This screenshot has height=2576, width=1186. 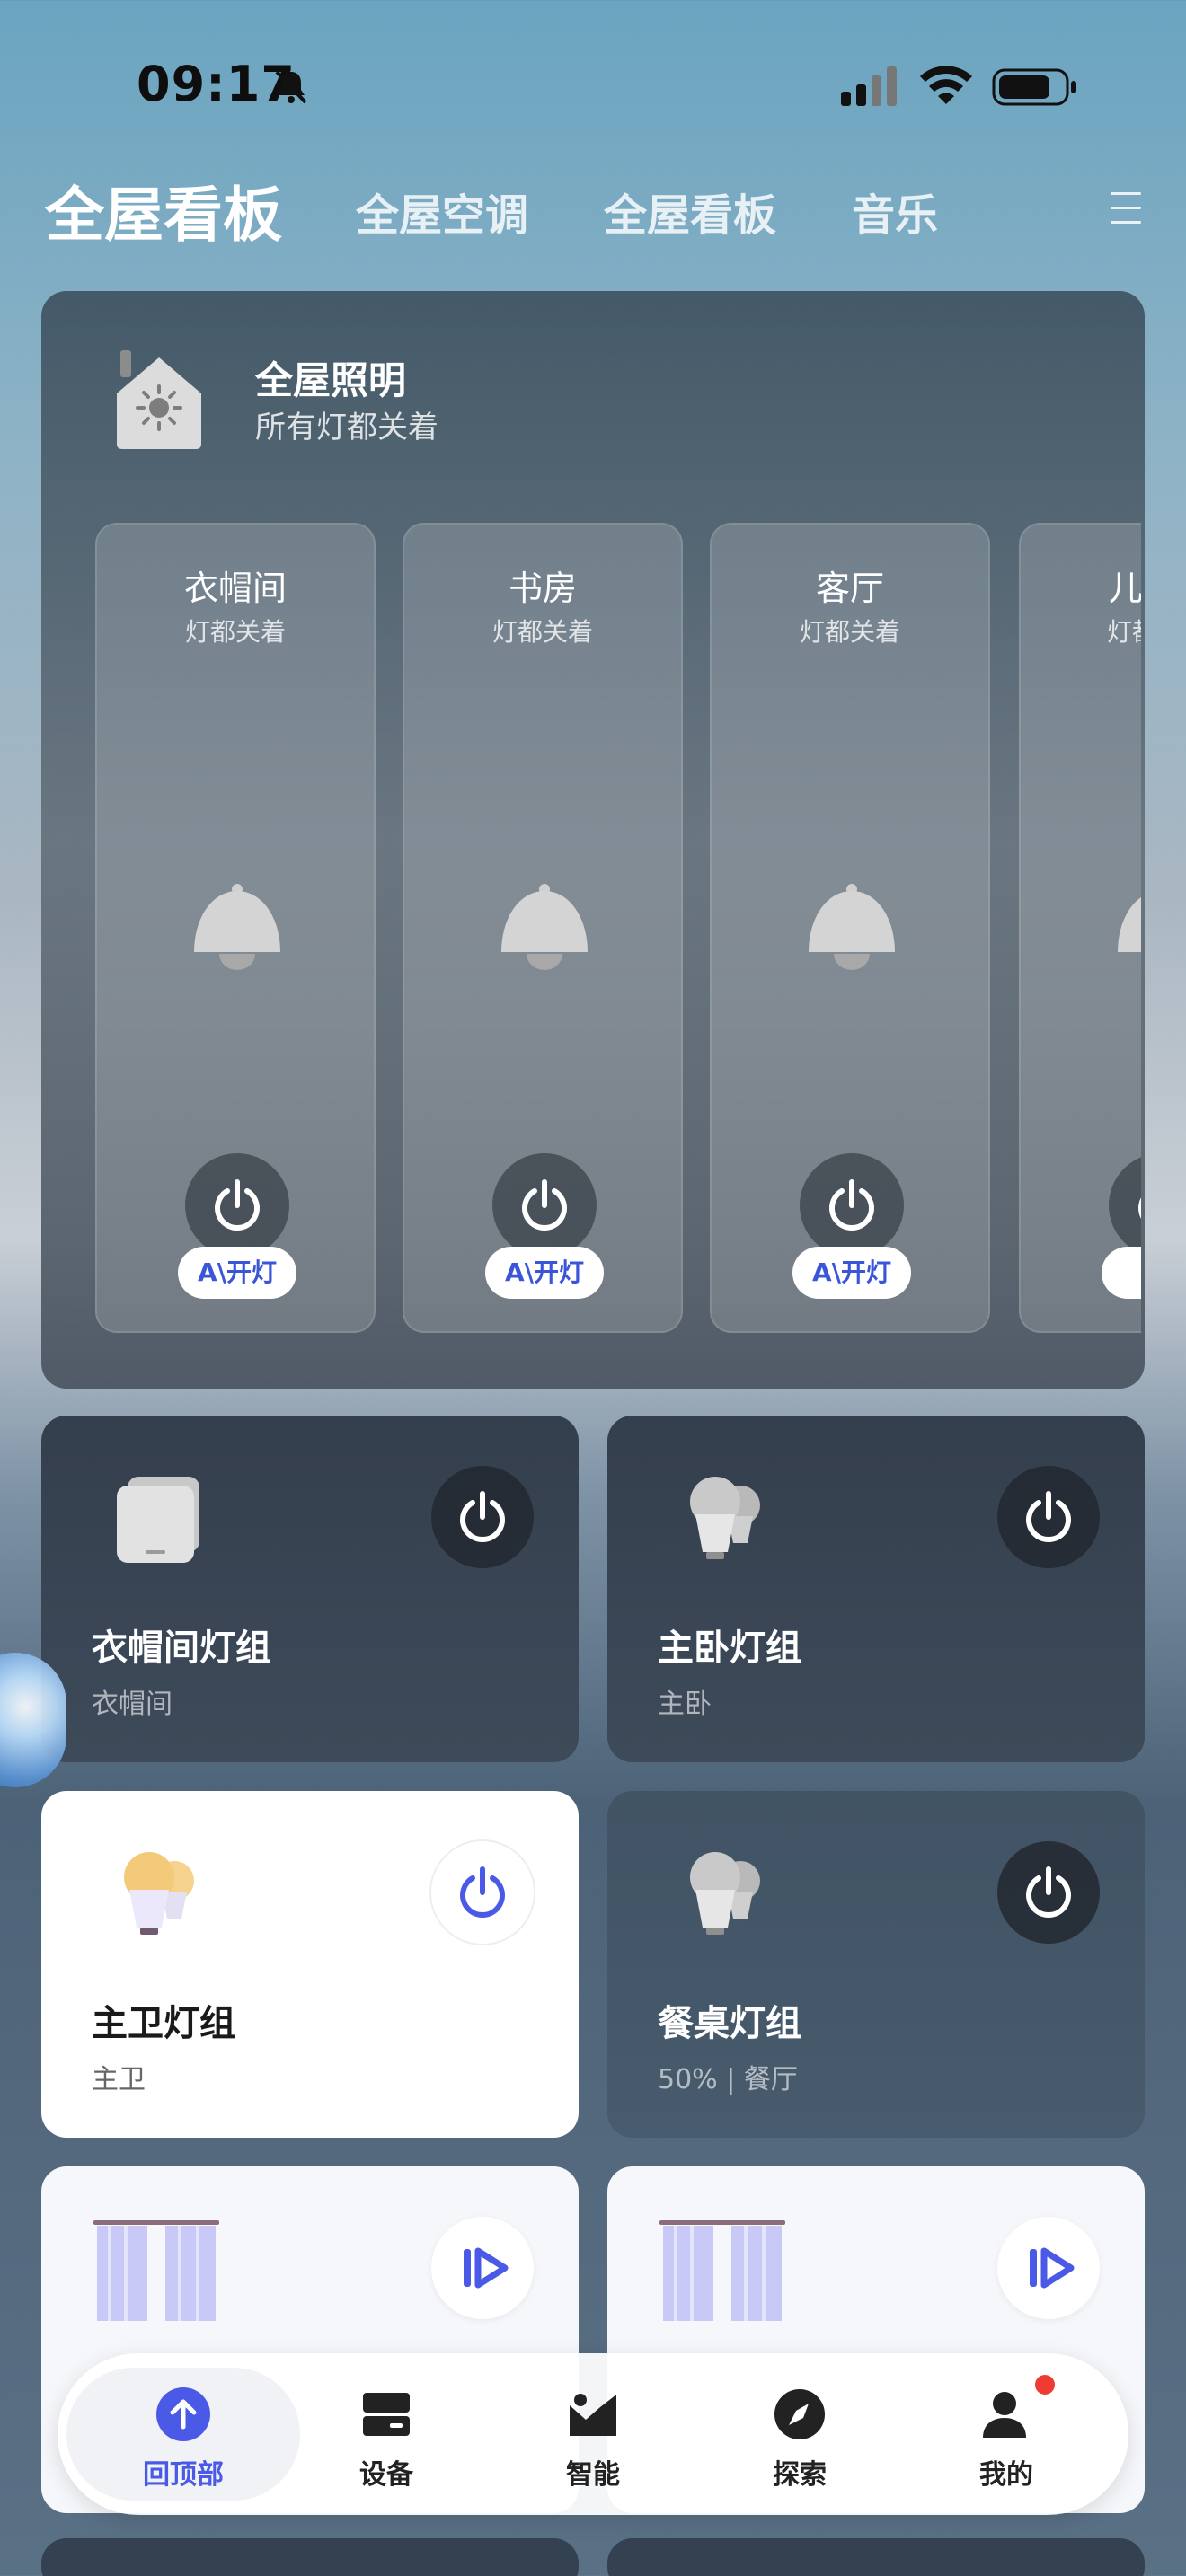 What do you see at coordinates (310, 1589) in the screenshot?
I see `device-card-cloakroom-lights: 衣帽间灯组 衣帽间` at bounding box center [310, 1589].